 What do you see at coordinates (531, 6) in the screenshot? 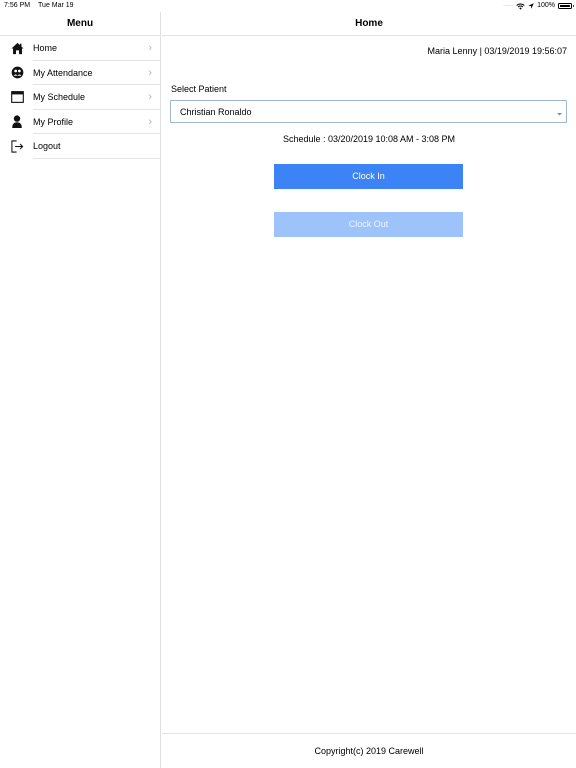
I see `location-arrow-icon` at bounding box center [531, 6].